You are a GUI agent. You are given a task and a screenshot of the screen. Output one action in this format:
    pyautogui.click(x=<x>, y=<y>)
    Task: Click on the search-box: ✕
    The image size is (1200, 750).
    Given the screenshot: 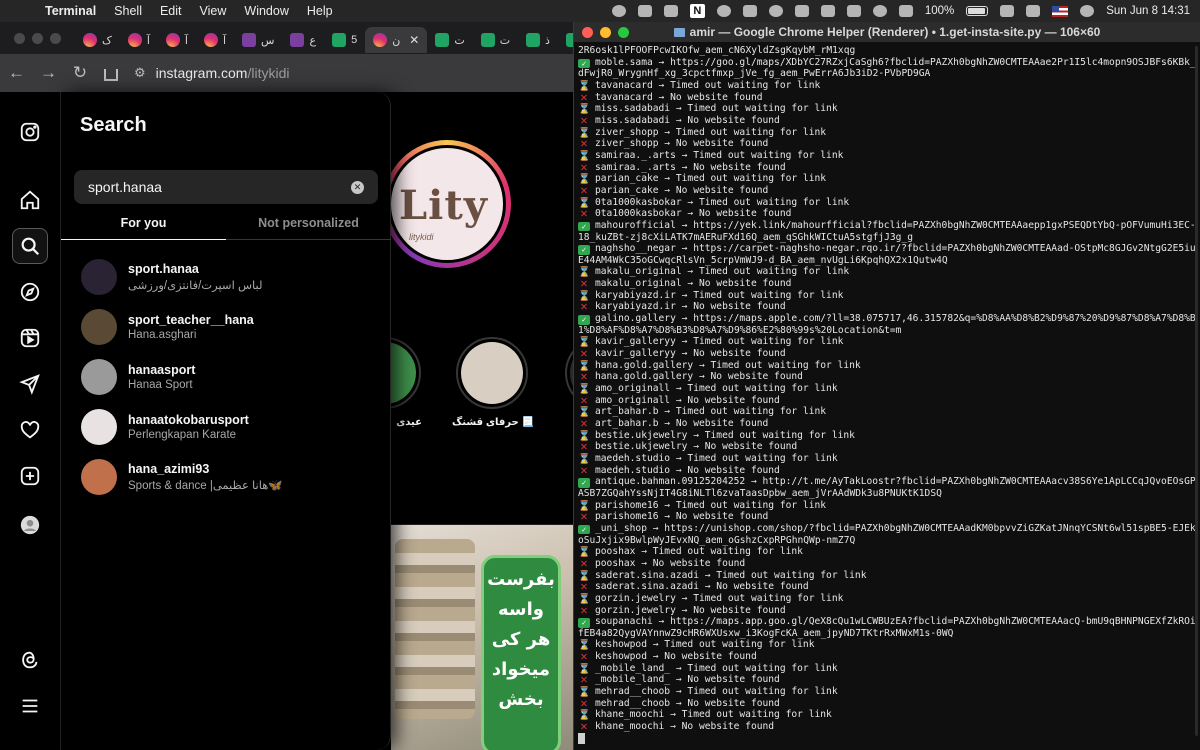 What is the action you would take?
    pyautogui.click(x=226, y=187)
    